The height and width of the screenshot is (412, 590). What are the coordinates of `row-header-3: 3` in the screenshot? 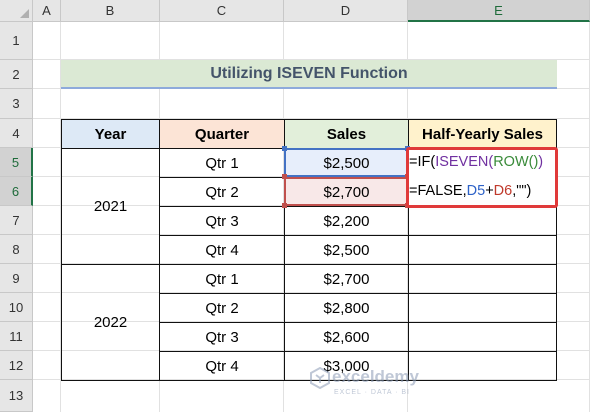 It's located at (16, 104).